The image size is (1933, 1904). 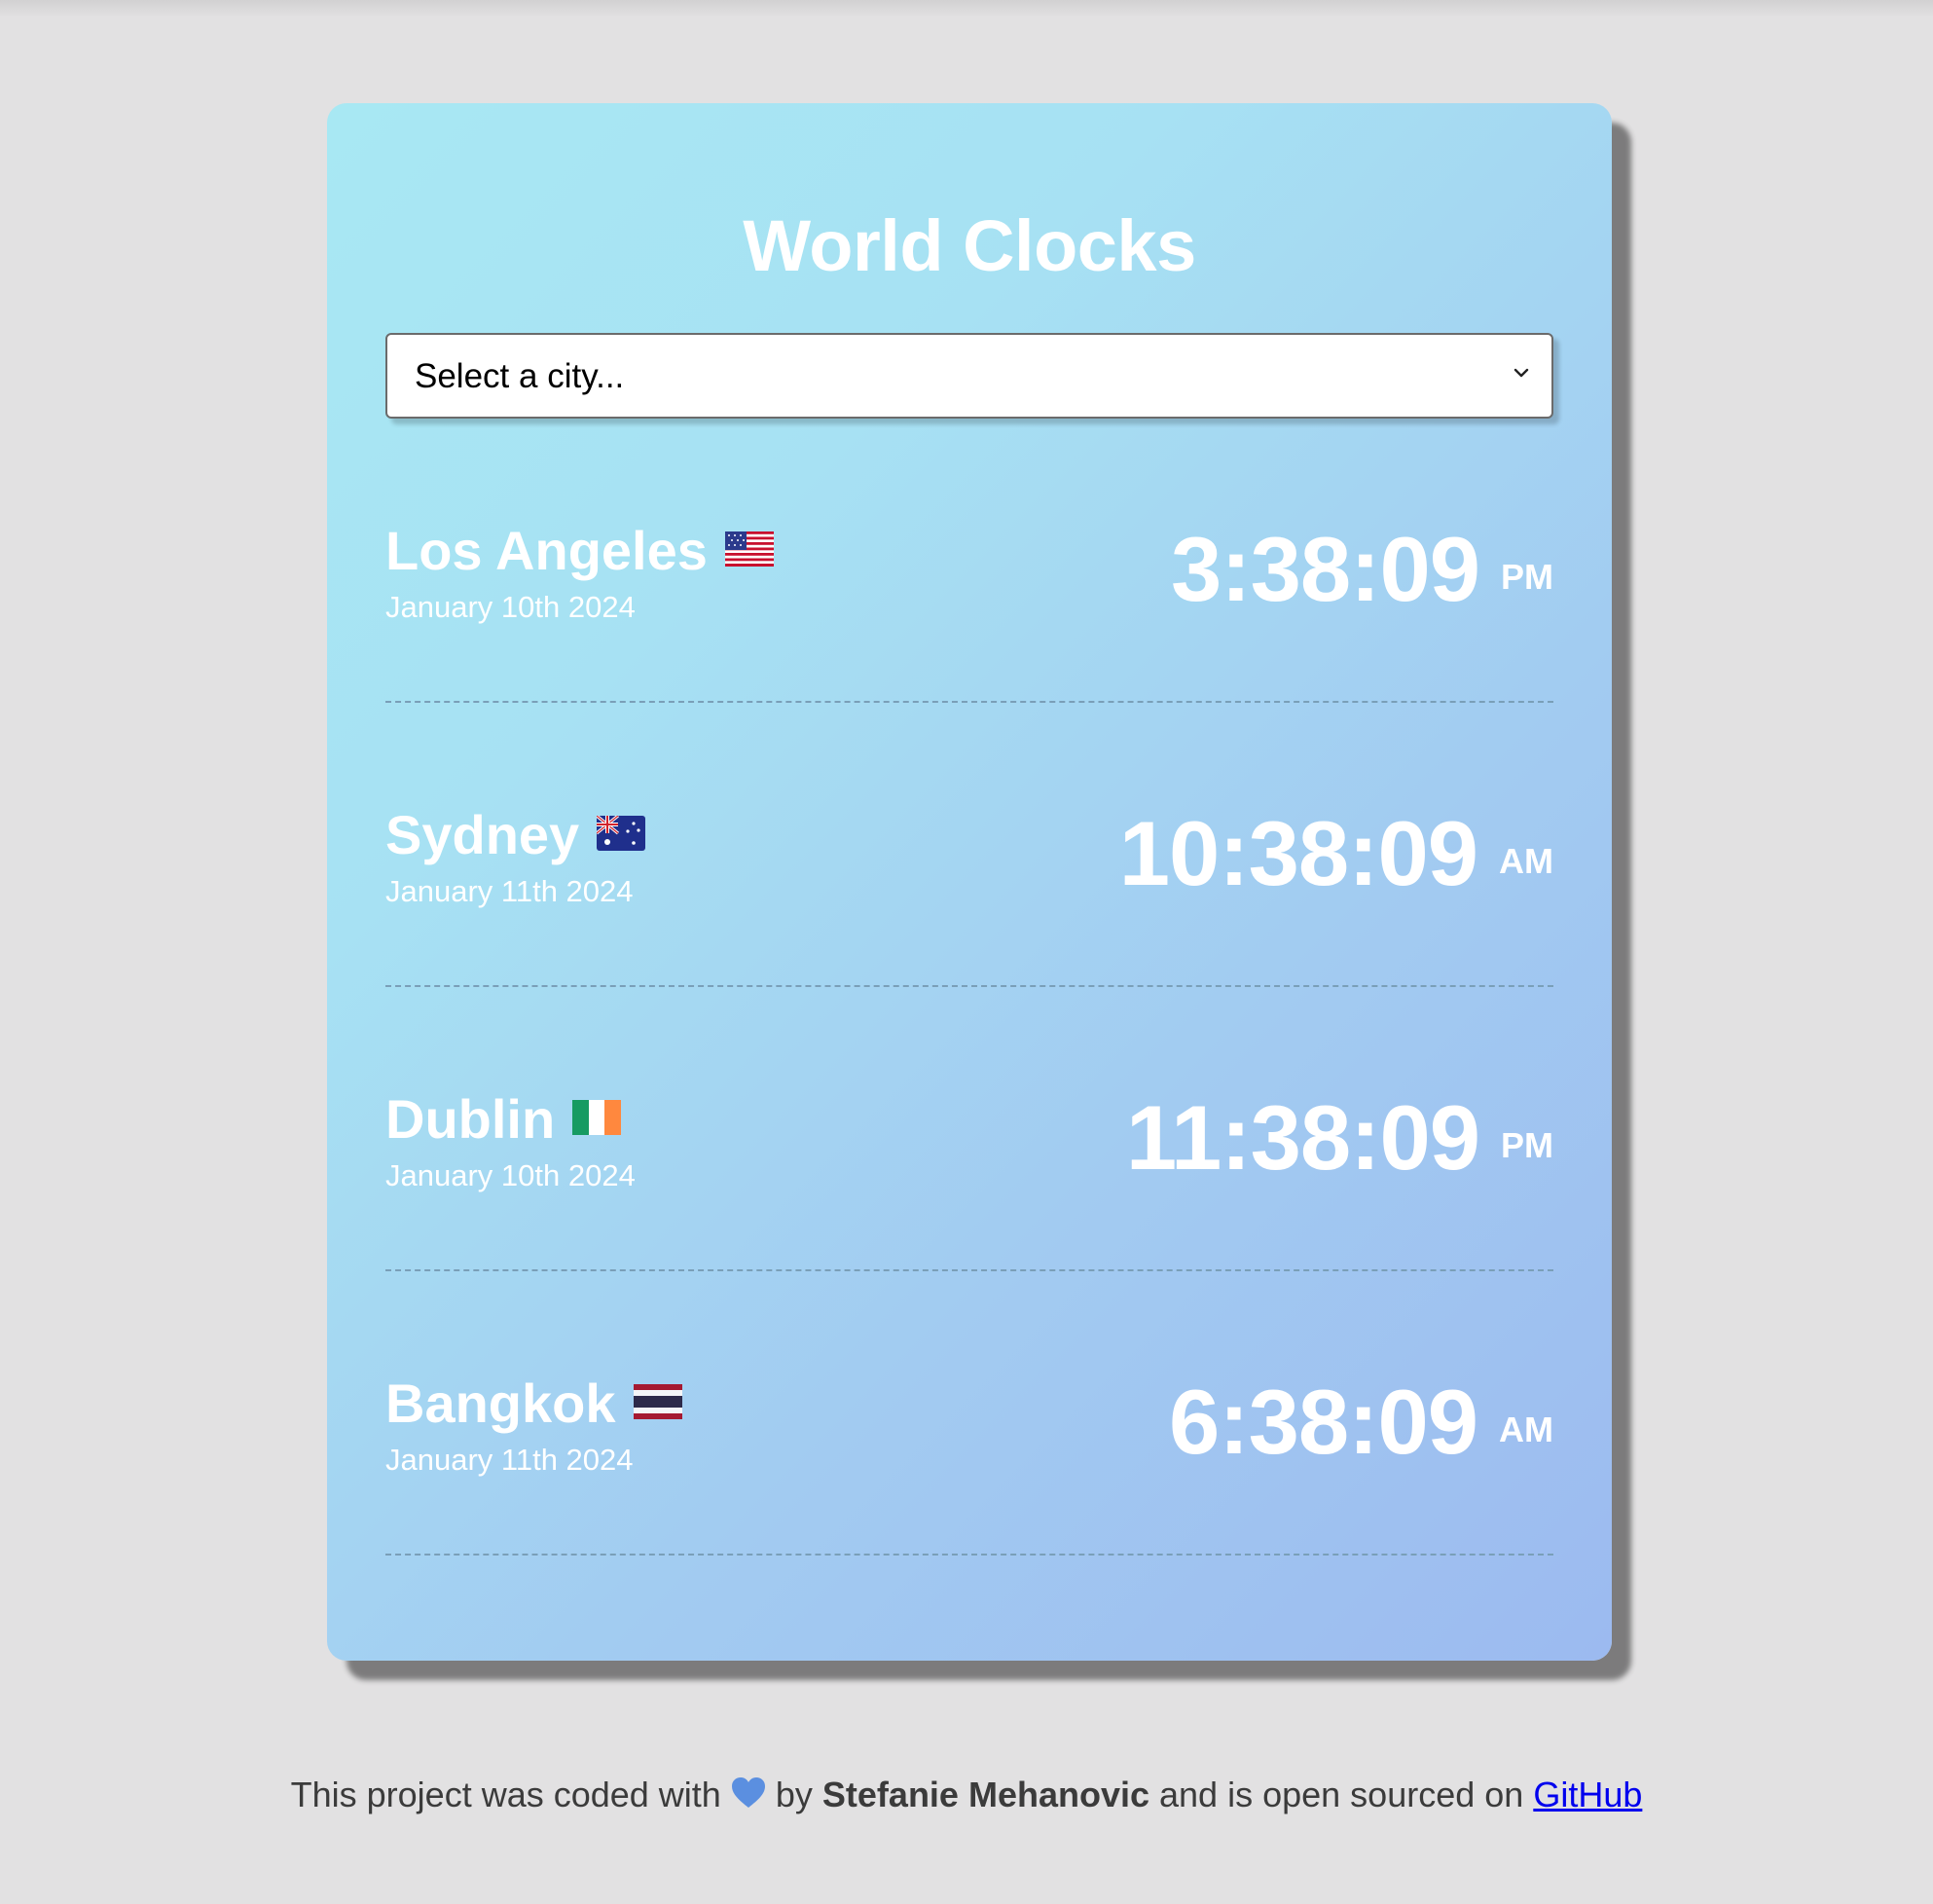 I want to click on author-name: Stefanie Mehanovic, so click(x=985, y=1794).